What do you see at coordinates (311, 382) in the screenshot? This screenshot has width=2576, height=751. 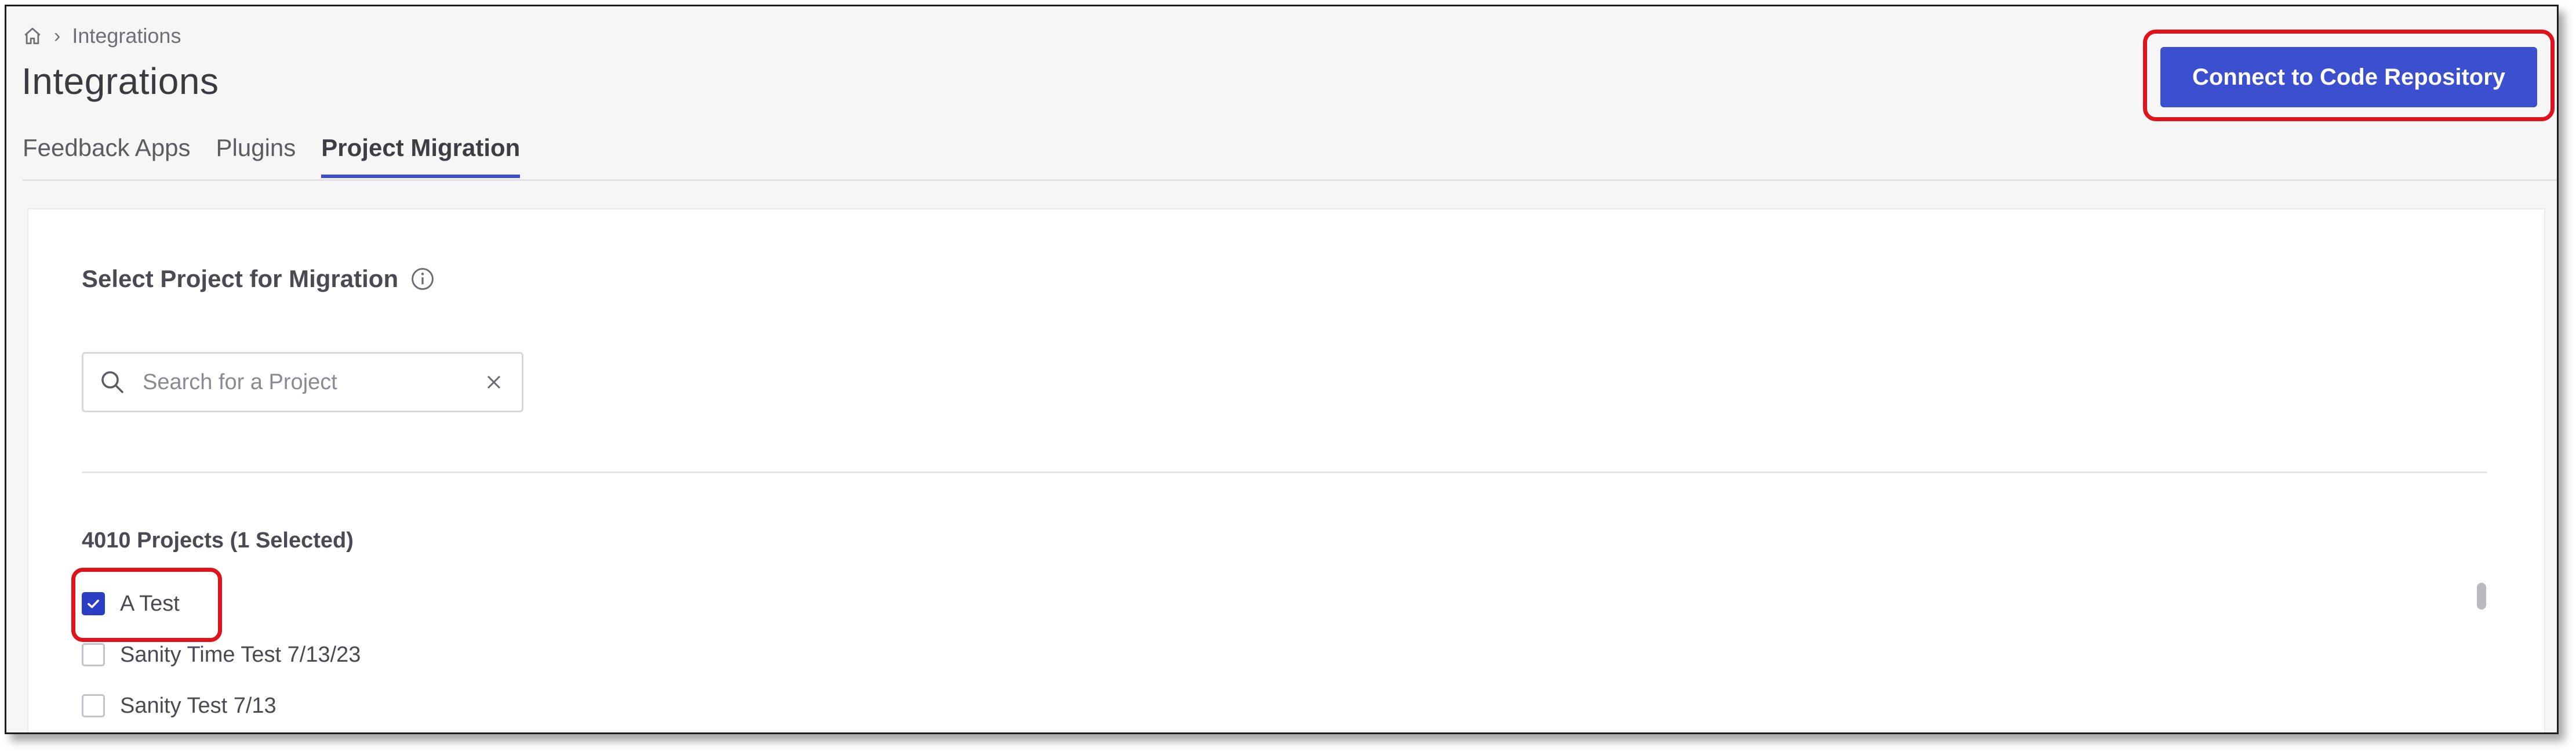 I see `project-search-input` at bounding box center [311, 382].